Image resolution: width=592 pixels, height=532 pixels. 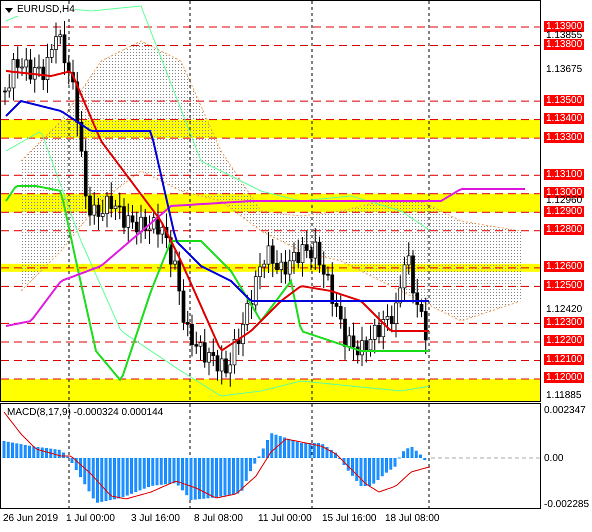 What do you see at coordinates (30, 519) in the screenshot?
I see `time-axis-label: 26 Jun 2019` at bounding box center [30, 519].